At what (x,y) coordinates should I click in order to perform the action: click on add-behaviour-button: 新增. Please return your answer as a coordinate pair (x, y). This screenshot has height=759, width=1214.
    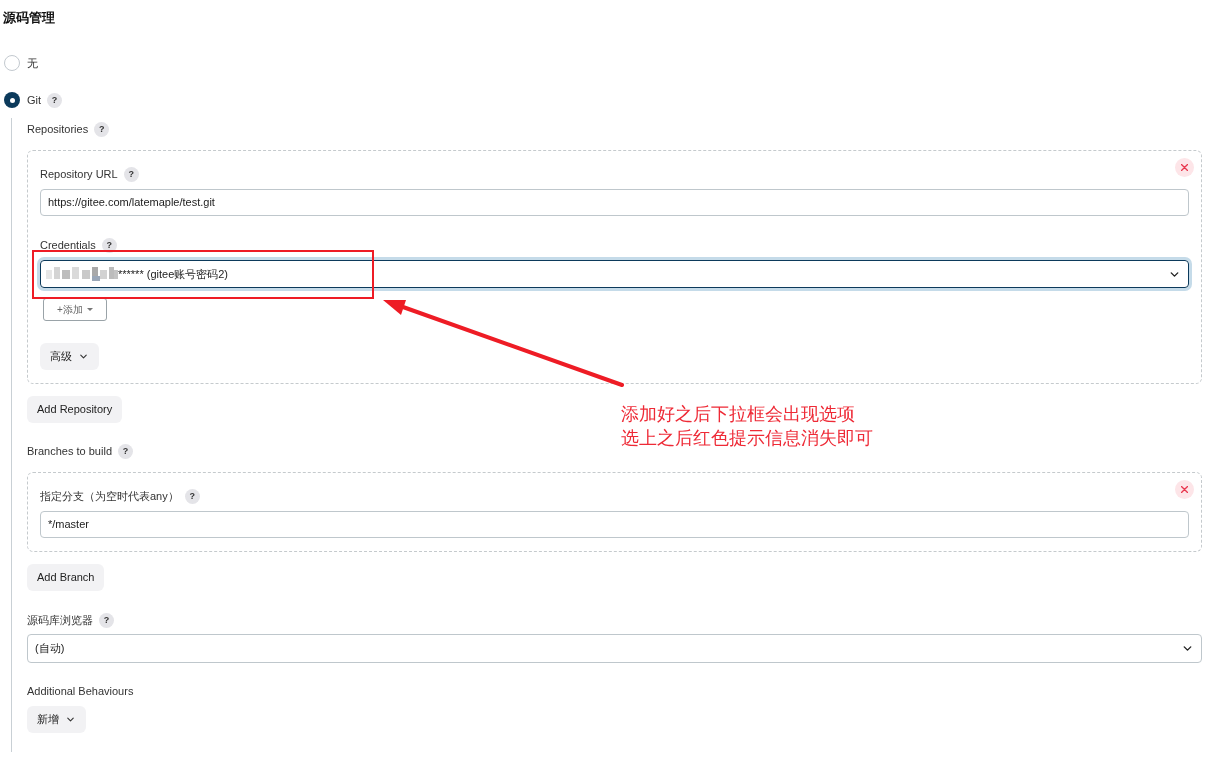
    Looking at the image, I should click on (56, 719).